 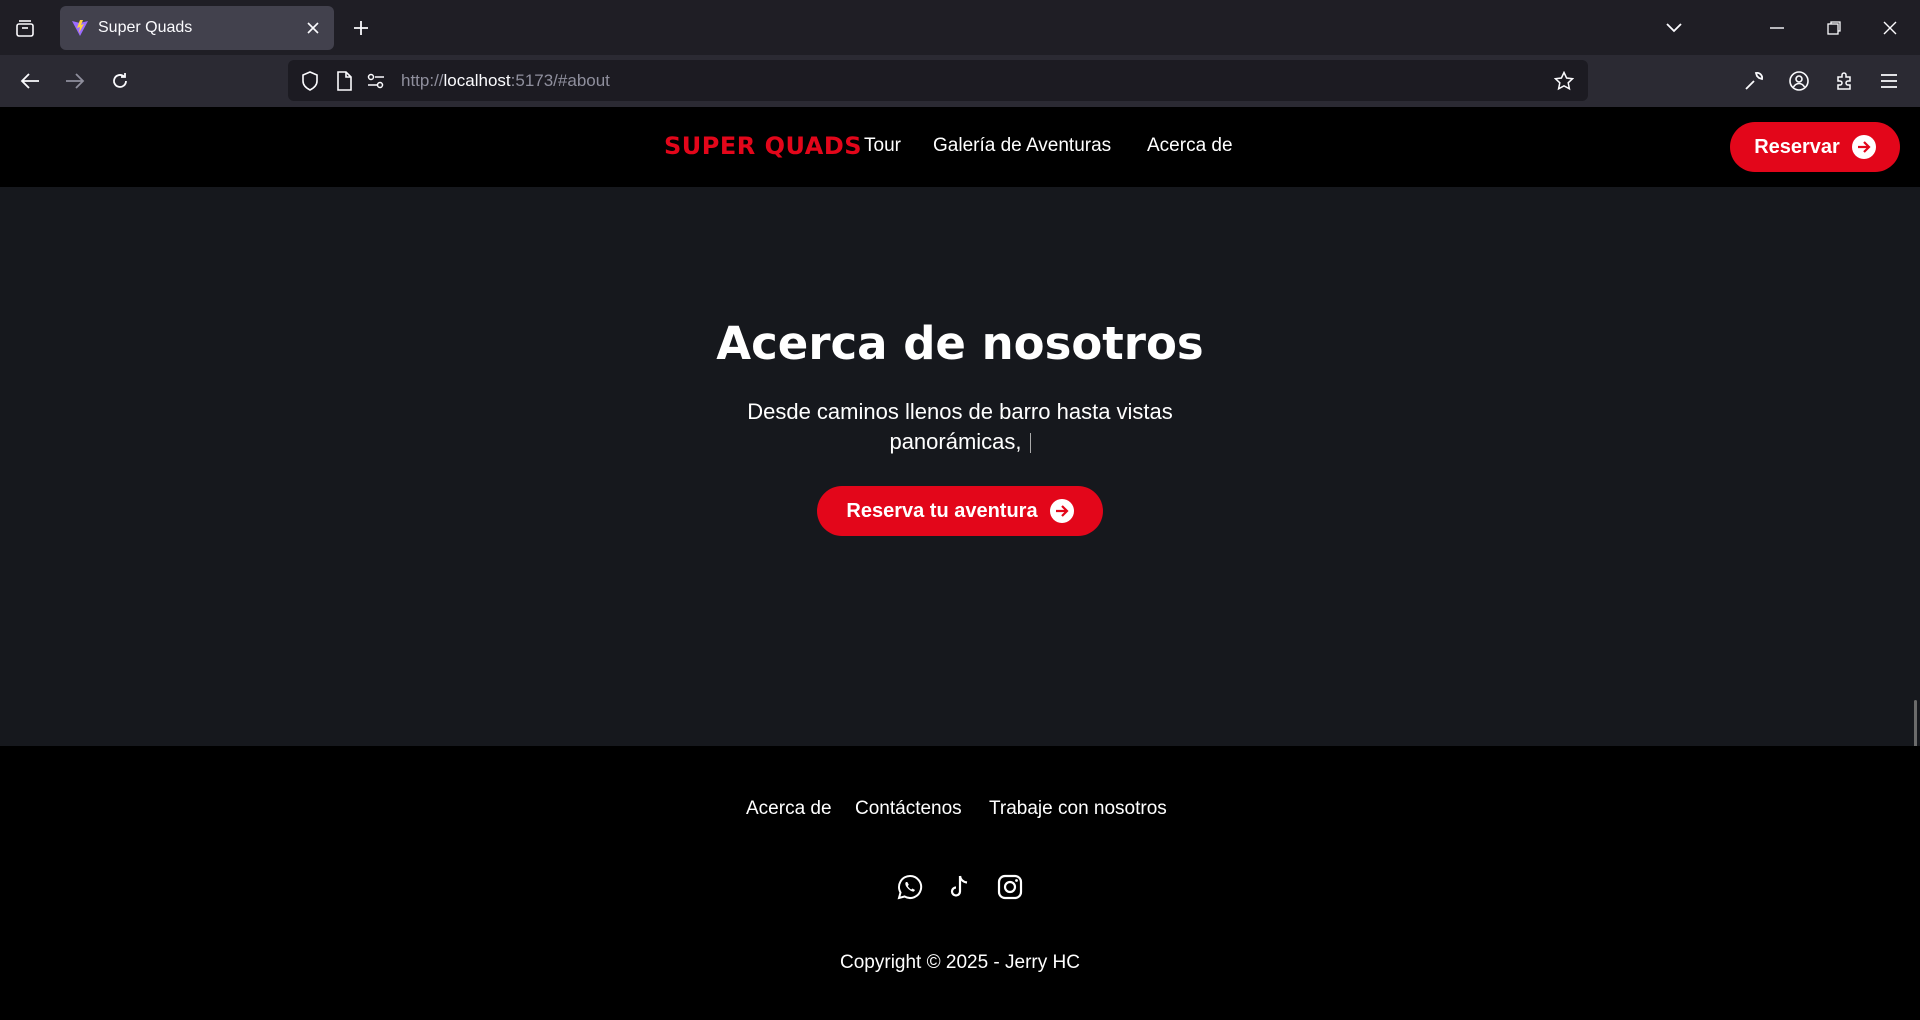 I want to click on browser-nav-bar: http://localhost:5173/#about, so click(x=960, y=81).